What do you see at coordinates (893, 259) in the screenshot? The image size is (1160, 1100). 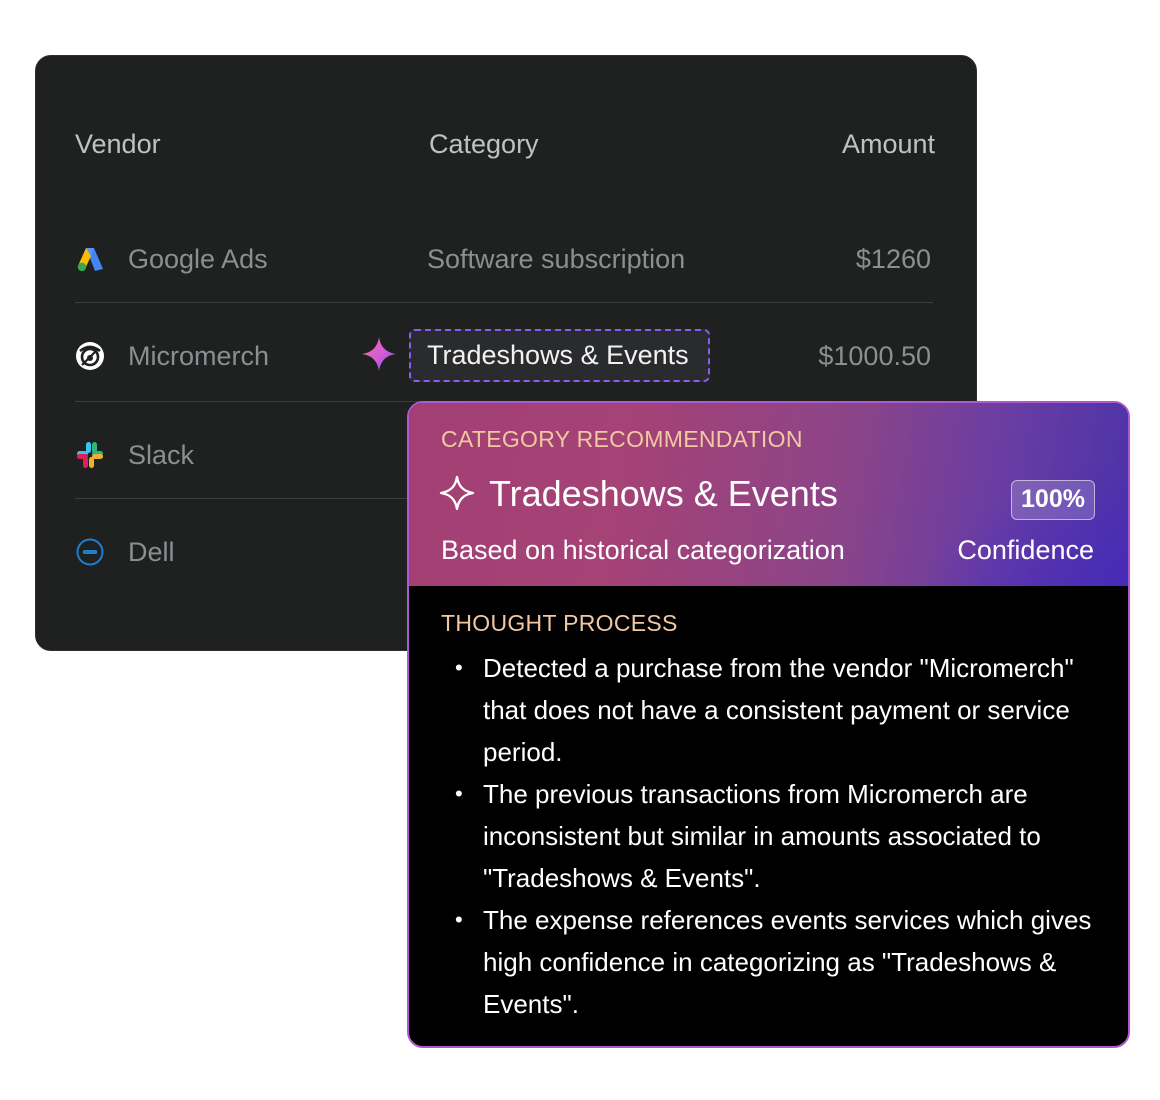 I see `amount-cell: $1260` at bounding box center [893, 259].